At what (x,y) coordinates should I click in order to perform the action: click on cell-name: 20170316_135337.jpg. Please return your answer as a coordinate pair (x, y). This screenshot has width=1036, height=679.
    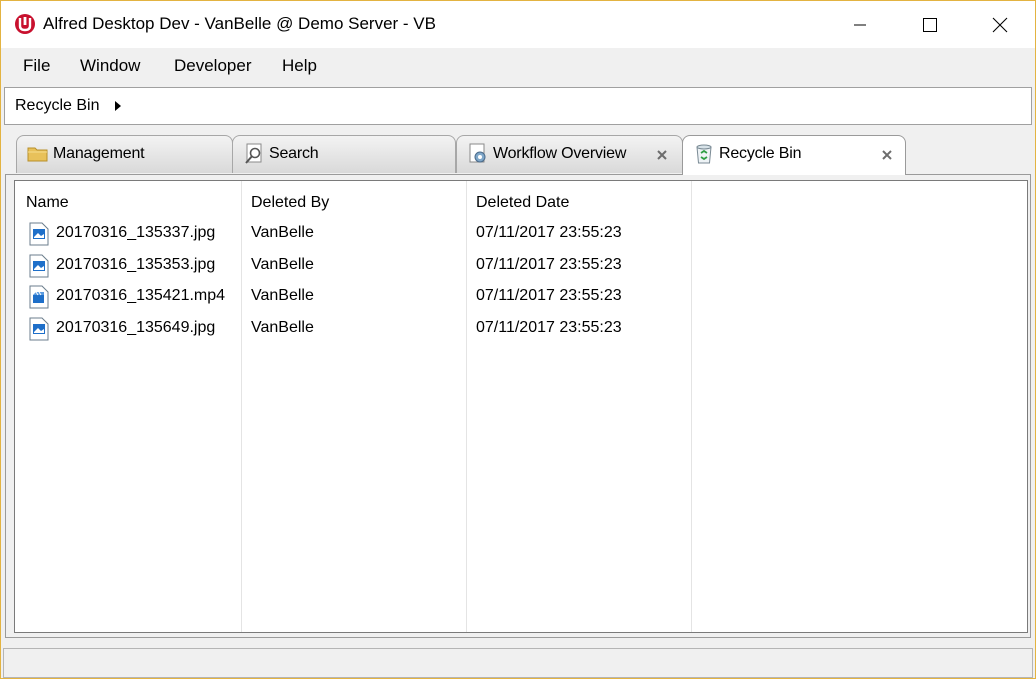
    Looking at the image, I should click on (136, 232).